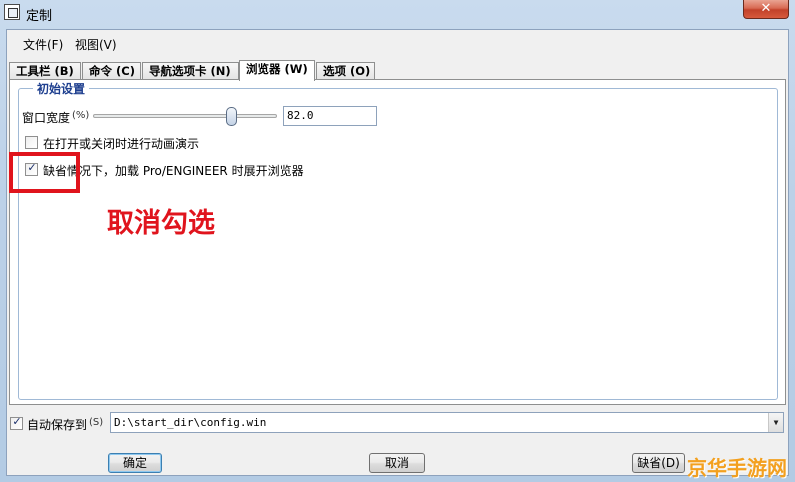 The width and height of the screenshot is (795, 482). Describe the element at coordinates (447, 422) in the screenshot. I see `autosave-path-combo: D:\start_dir\config.win ▼` at that location.